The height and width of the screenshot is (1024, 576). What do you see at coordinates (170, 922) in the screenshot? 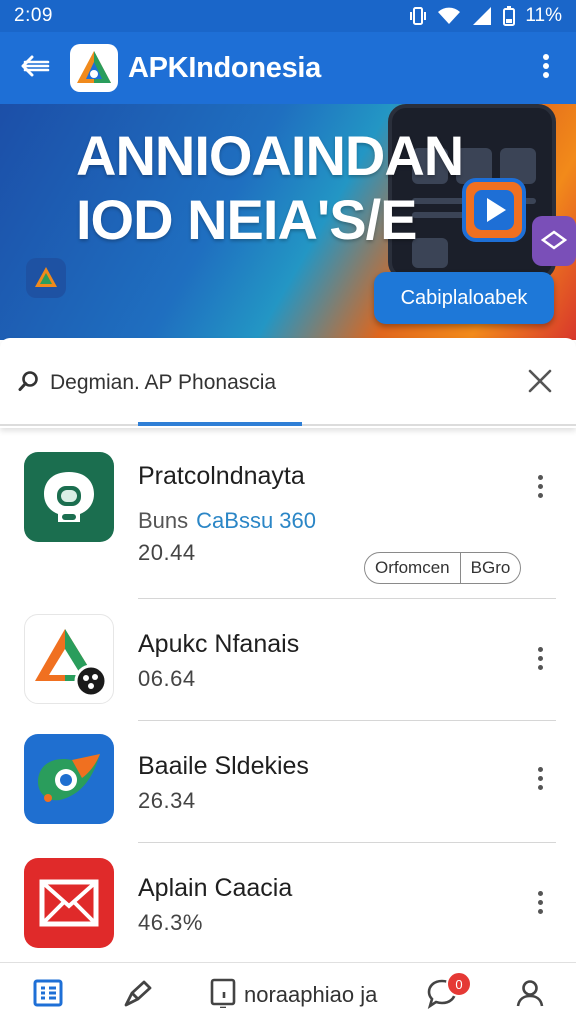
I see `app-size: 46.3%` at bounding box center [170, 922].